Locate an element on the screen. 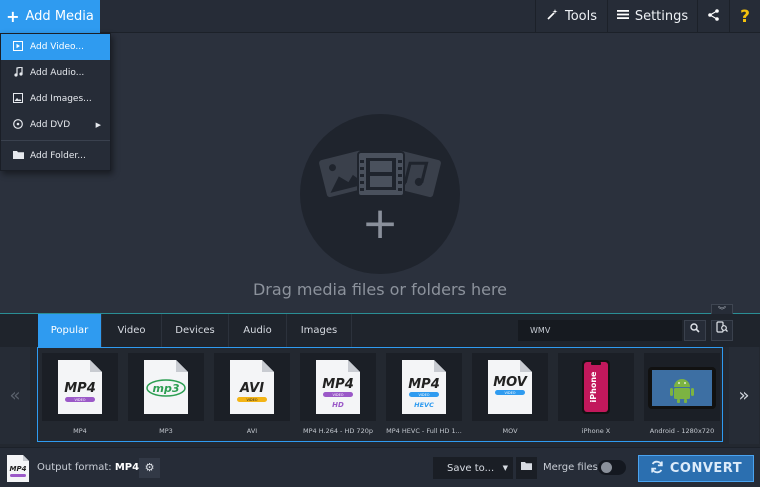 This screenshot has width=760, height=487. format-label: Android - 1280x720 is located at coordinates (682, 431).